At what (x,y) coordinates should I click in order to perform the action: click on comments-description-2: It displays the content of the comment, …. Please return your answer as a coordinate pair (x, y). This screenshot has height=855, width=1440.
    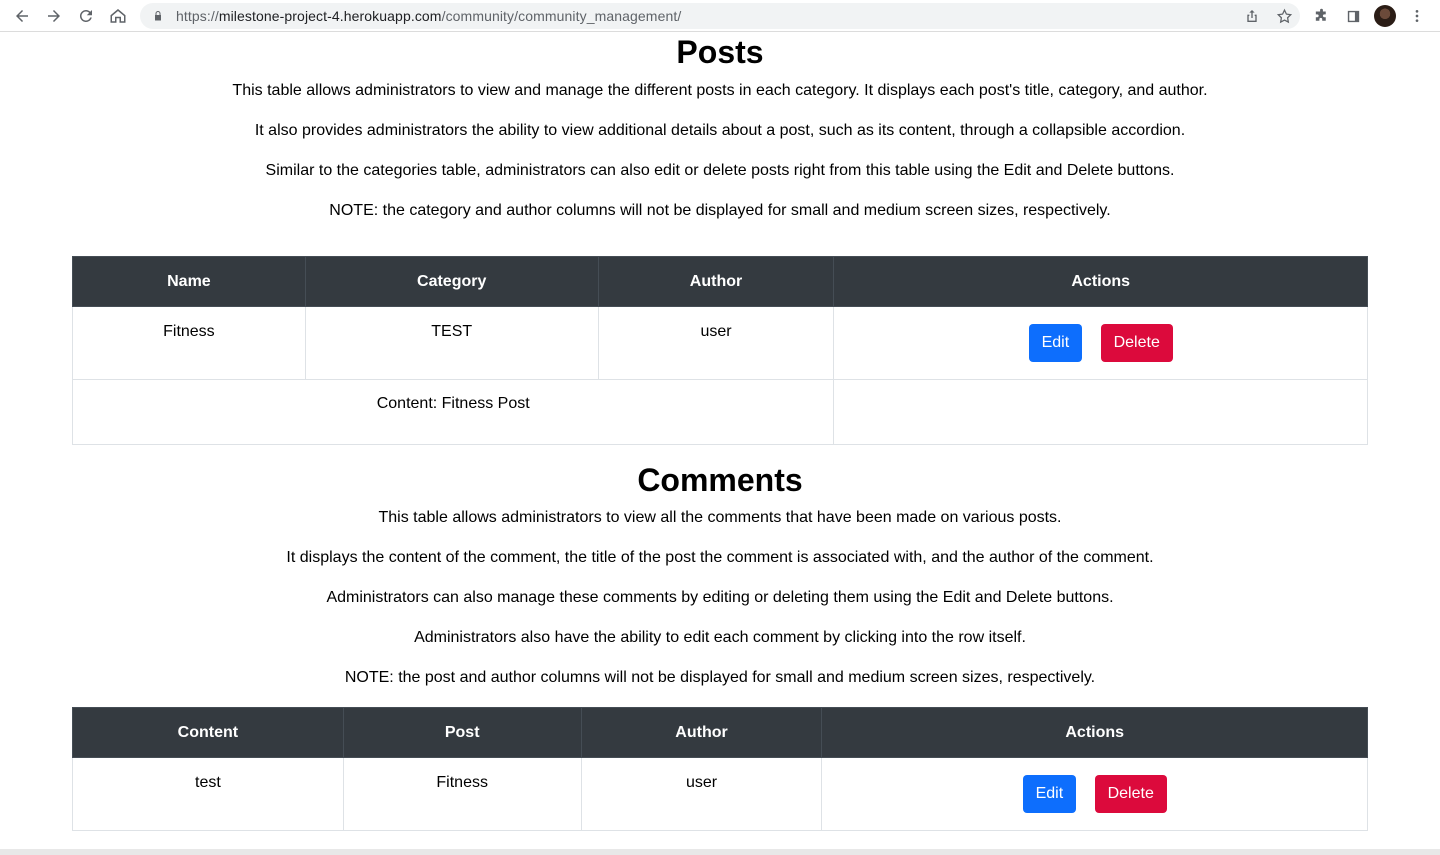
    Looking at the image, I should click on (720, 557).